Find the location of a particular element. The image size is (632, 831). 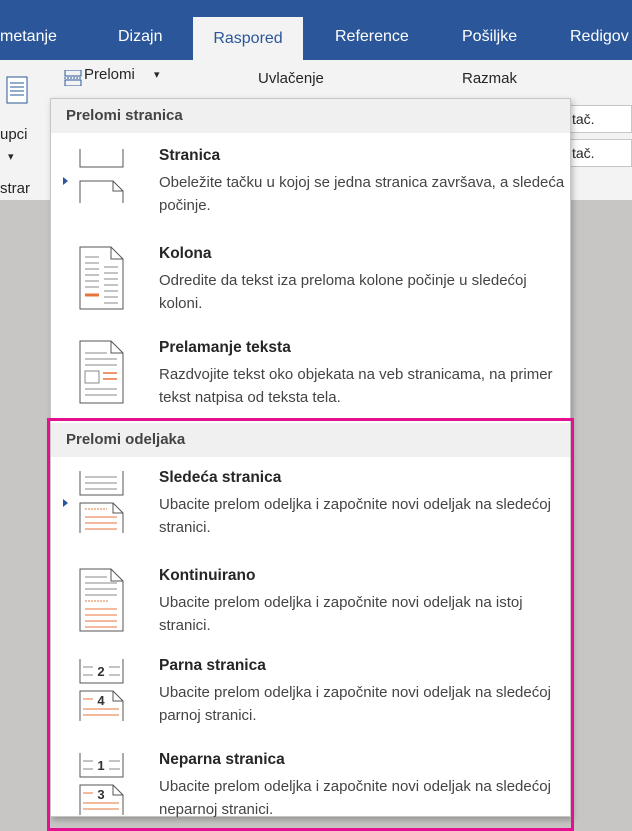

section-breaks-header: Prelomi odeljaka is located at coordinates (310, 440).